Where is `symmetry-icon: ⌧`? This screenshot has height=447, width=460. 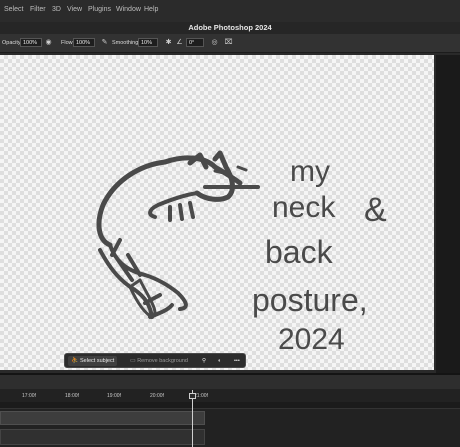 symmetry-icon: ⌧ is located at coordinates (228, 42).